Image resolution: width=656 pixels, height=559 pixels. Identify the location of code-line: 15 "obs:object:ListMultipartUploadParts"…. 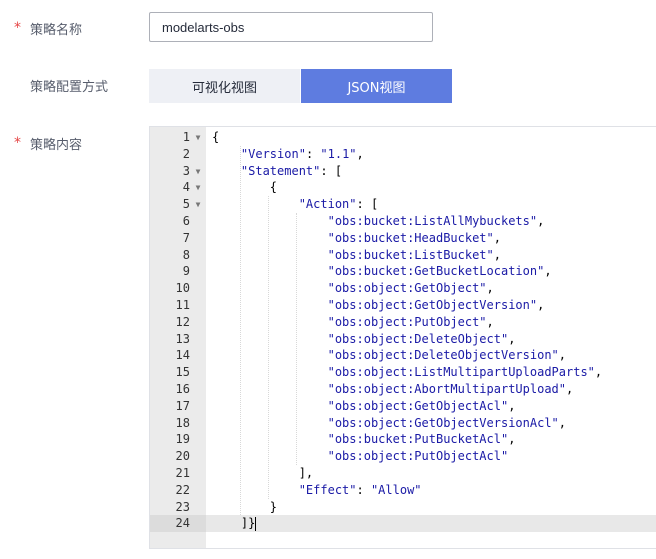
(403, 372).